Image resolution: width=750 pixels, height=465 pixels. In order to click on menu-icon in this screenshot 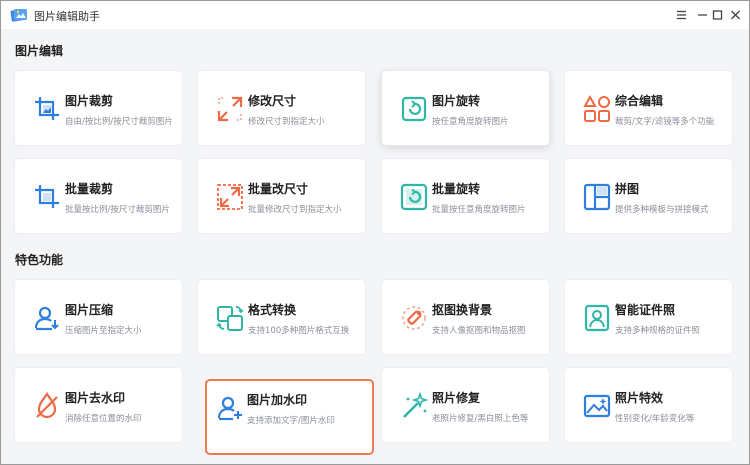, I will do `click(681, 15)`.